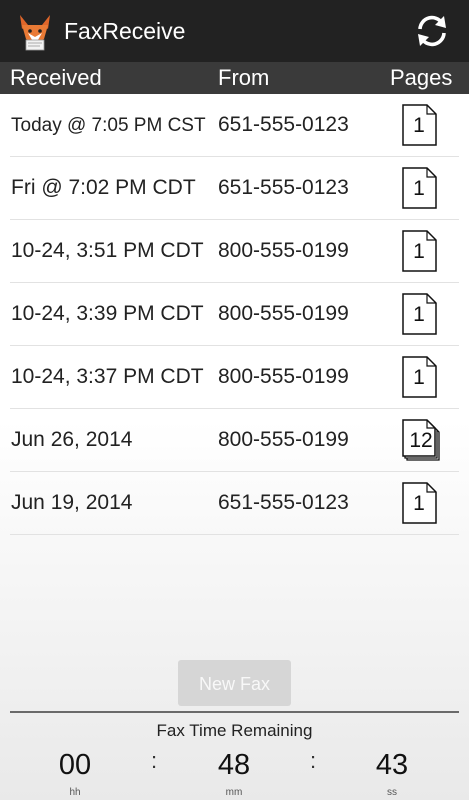 This screenshot has height=800, width=469. What do you see at coordinates (72, 502) in the screenshot?
I see `fax-received: Jun 19, 2014` at bounding box center [72, 502].